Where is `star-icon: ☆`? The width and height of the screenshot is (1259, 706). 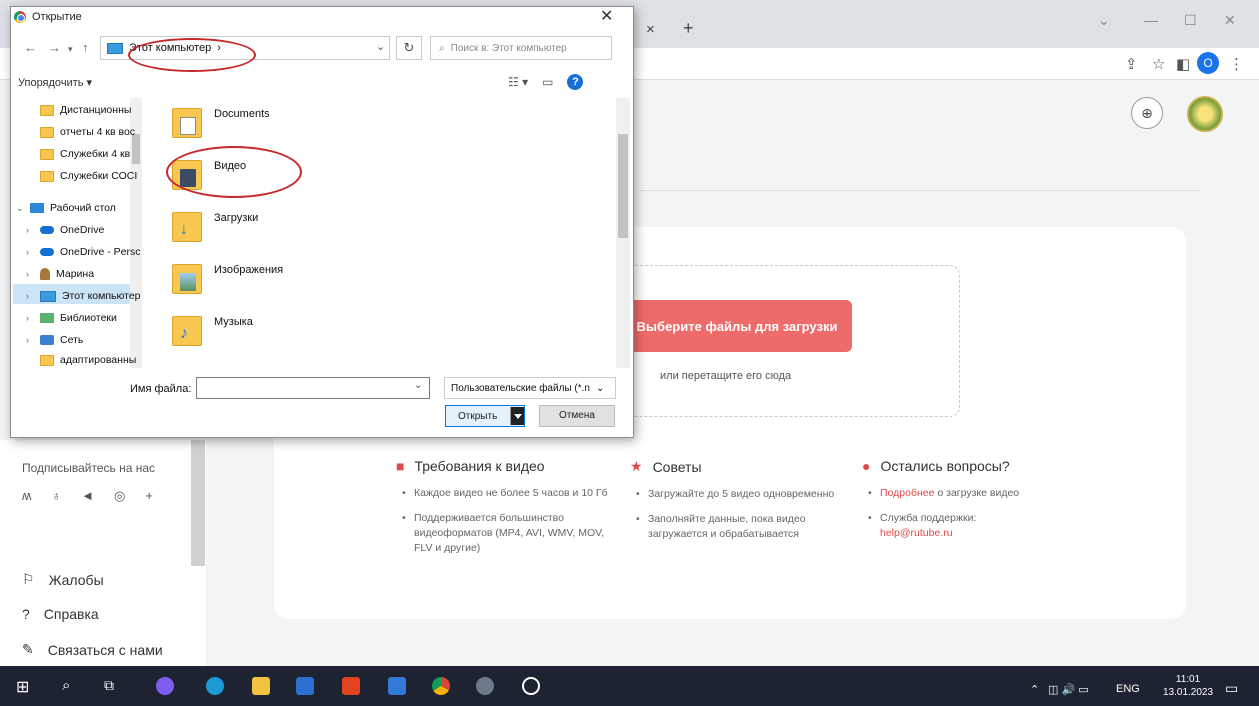 star-icon: ☆ is located at coordinates (1158, 64).